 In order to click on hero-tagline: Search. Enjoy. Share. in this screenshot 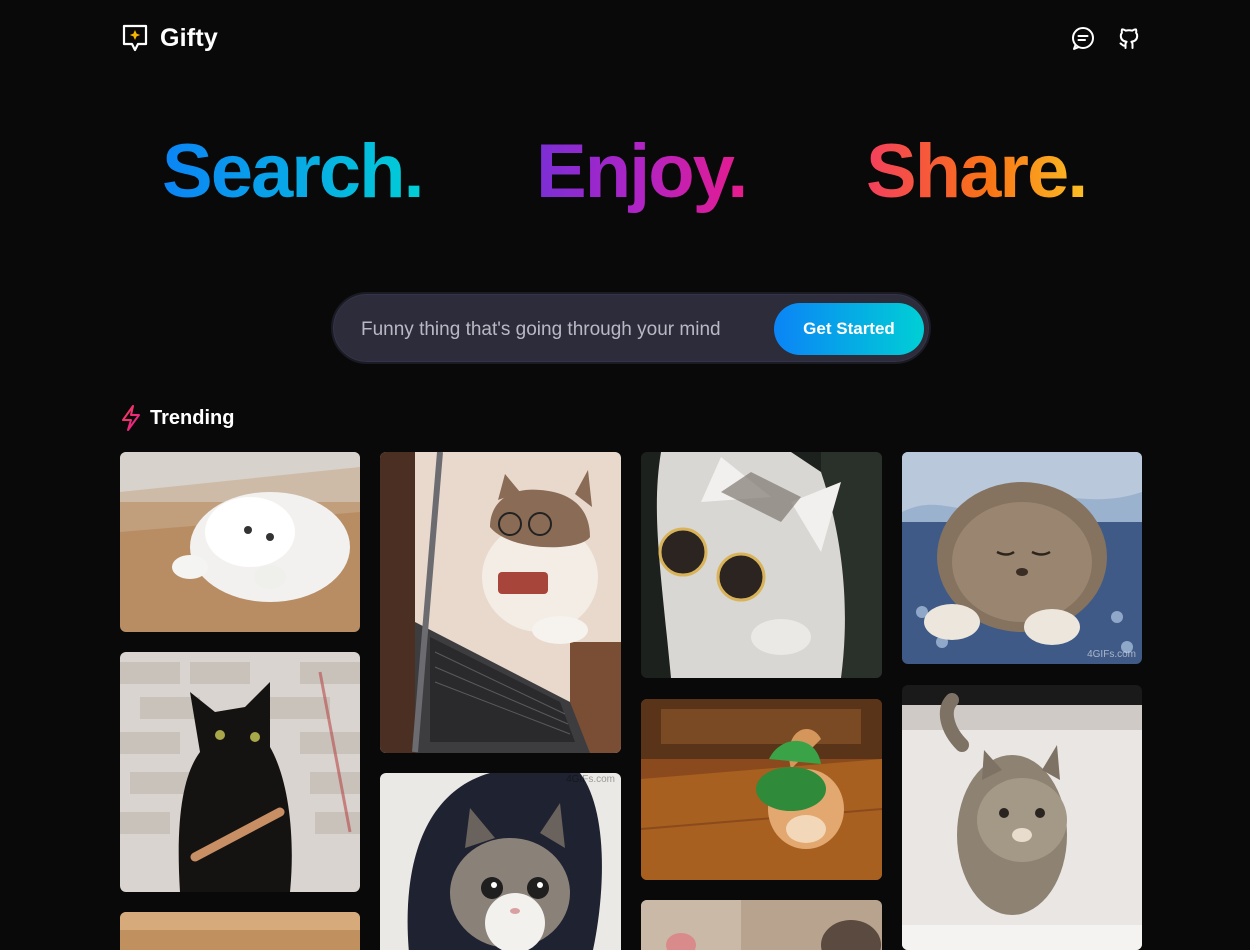, I will do `click(625, 178)`.